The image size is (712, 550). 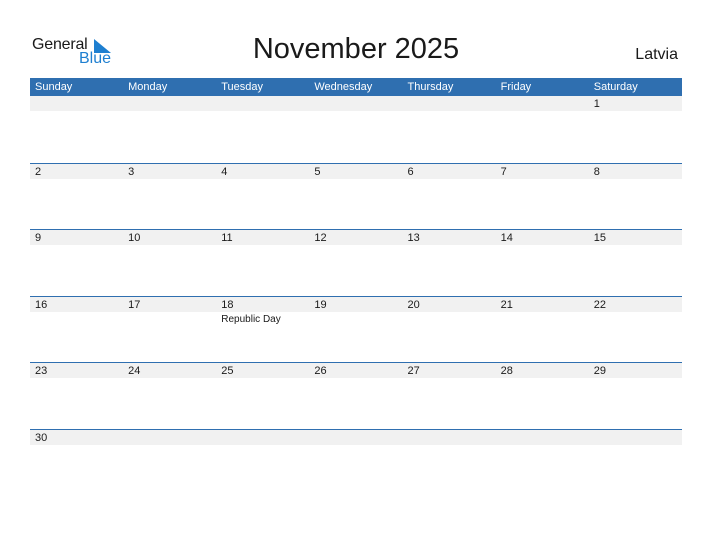 I want to click on day-cell: 26, so click(x=355, y=370).